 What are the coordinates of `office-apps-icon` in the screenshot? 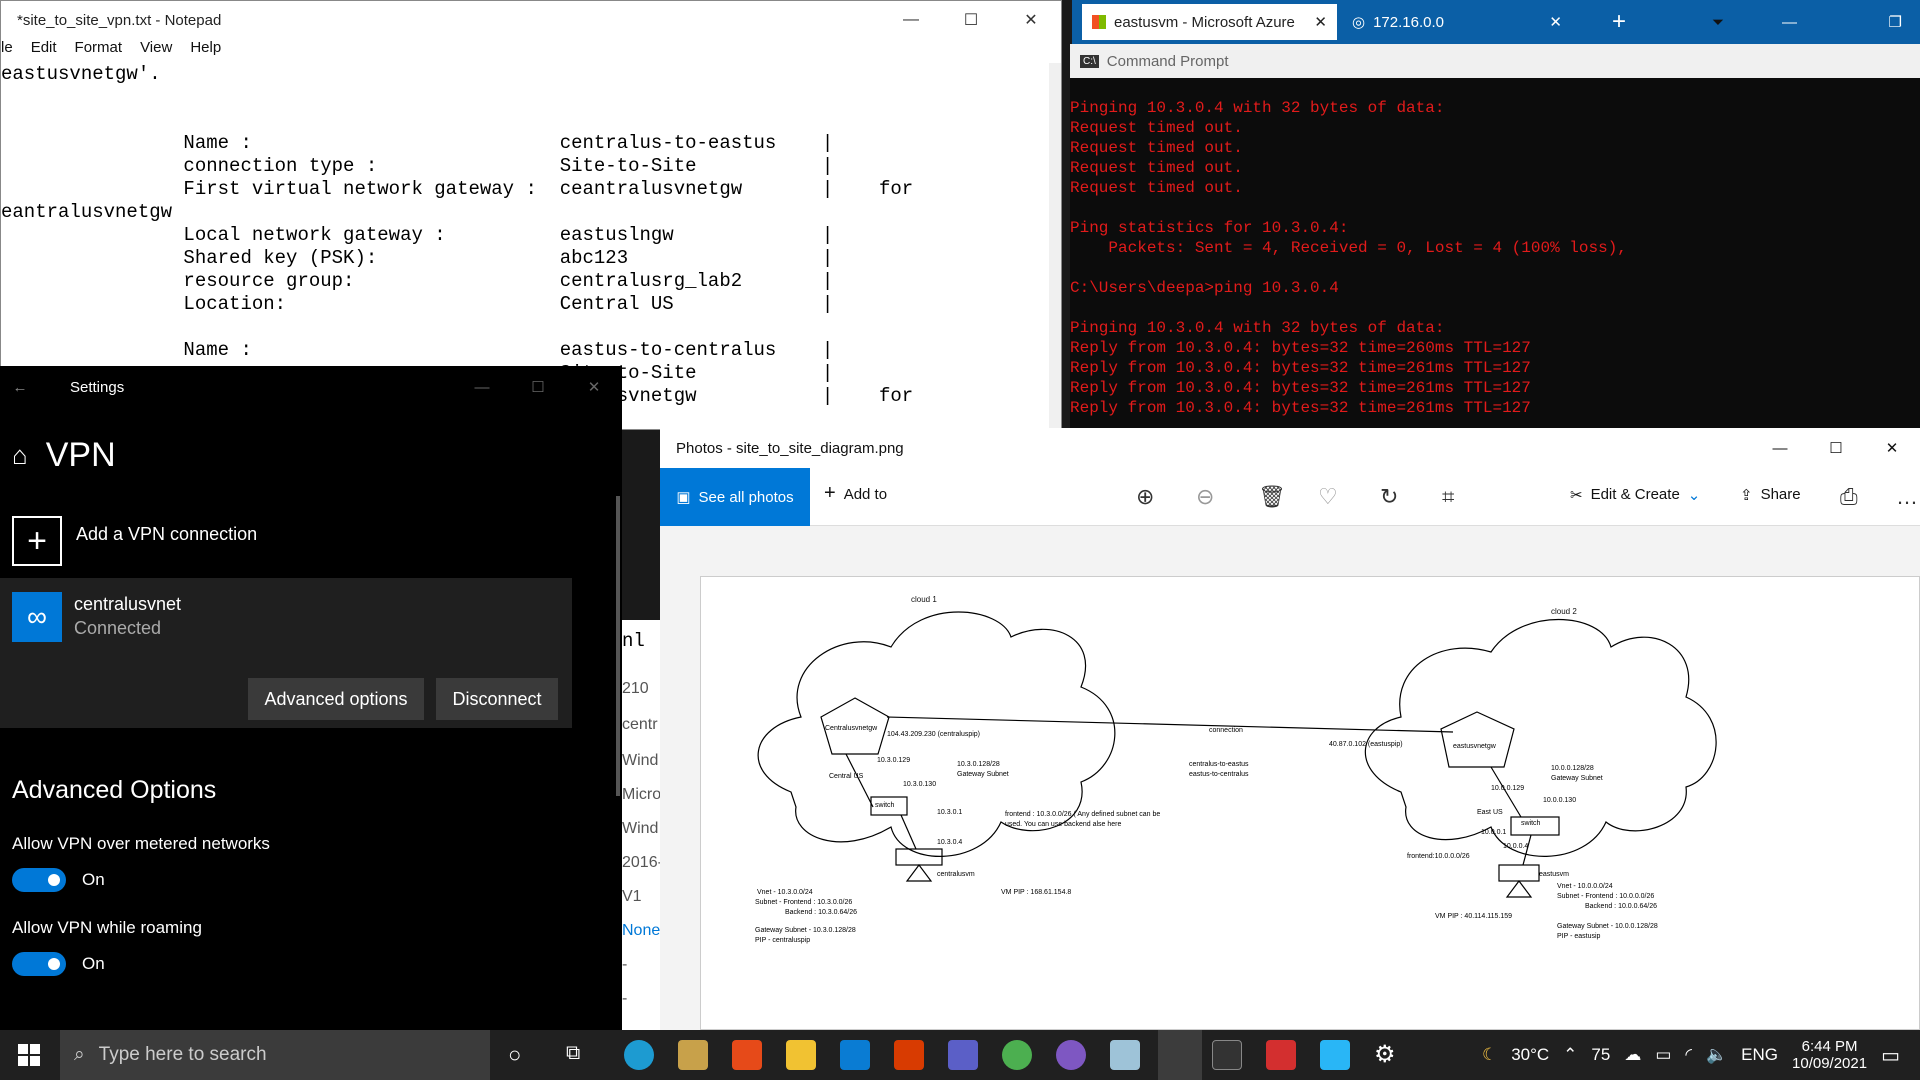 It's located at (909, 1055).